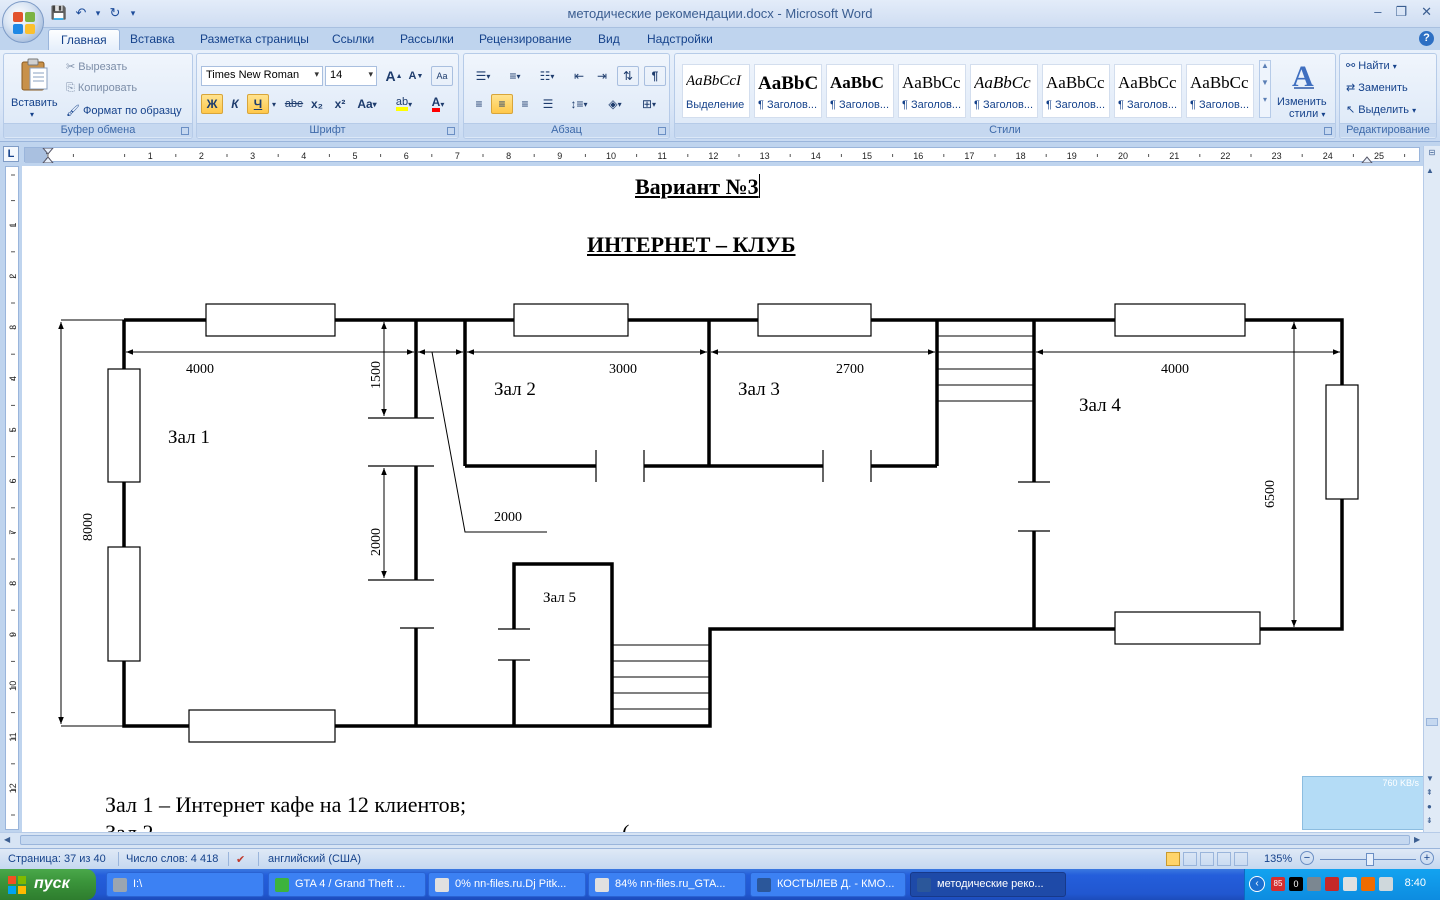 This screenshot has height=900, width=1440. What do you see at coordinates (1307, 858) in the screenshot?
I see `zoom-out-icon: −` at bounding box center [1307, 858].